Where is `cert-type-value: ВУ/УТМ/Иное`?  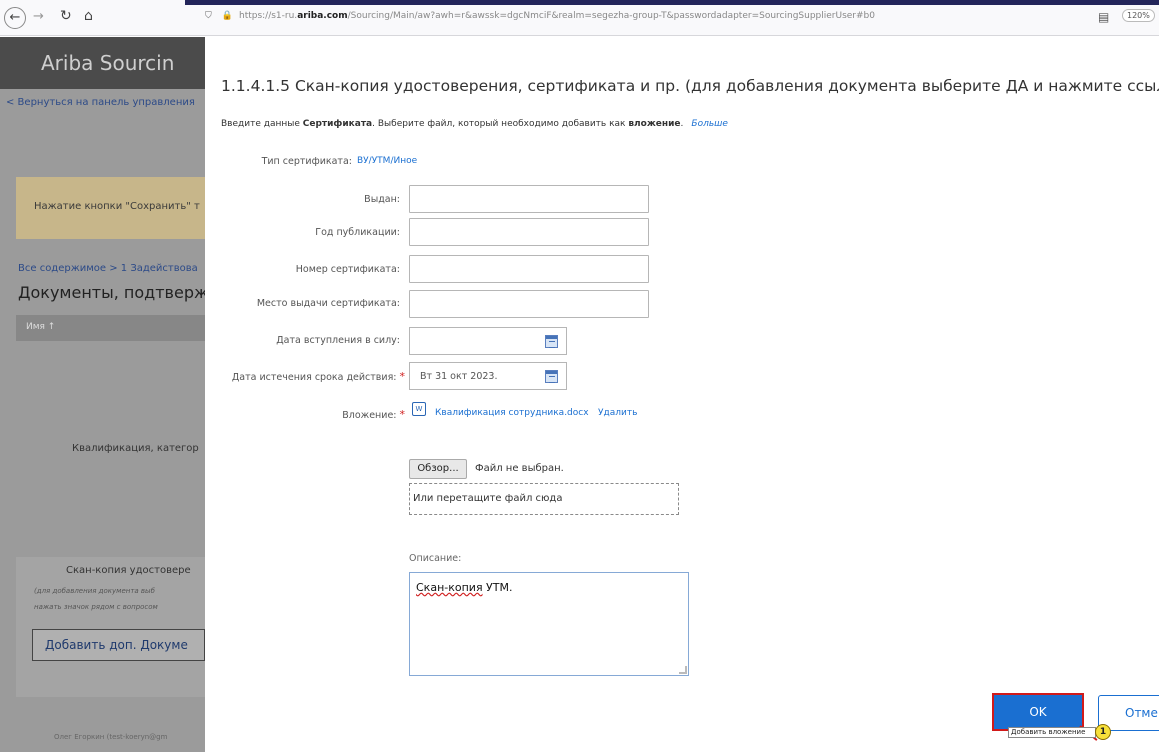 cert-type-value: ВУ/УТМ/Иное is located at coordinates (387, 161).